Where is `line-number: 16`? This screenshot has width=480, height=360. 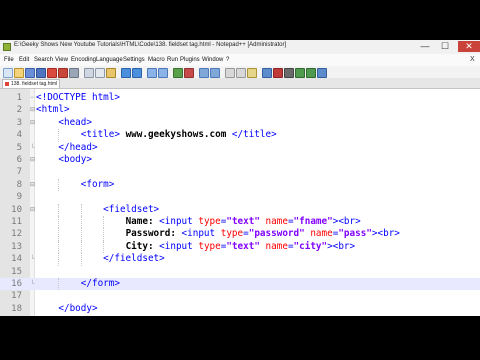 line-number: 16 is located at coordinates (16, 284).